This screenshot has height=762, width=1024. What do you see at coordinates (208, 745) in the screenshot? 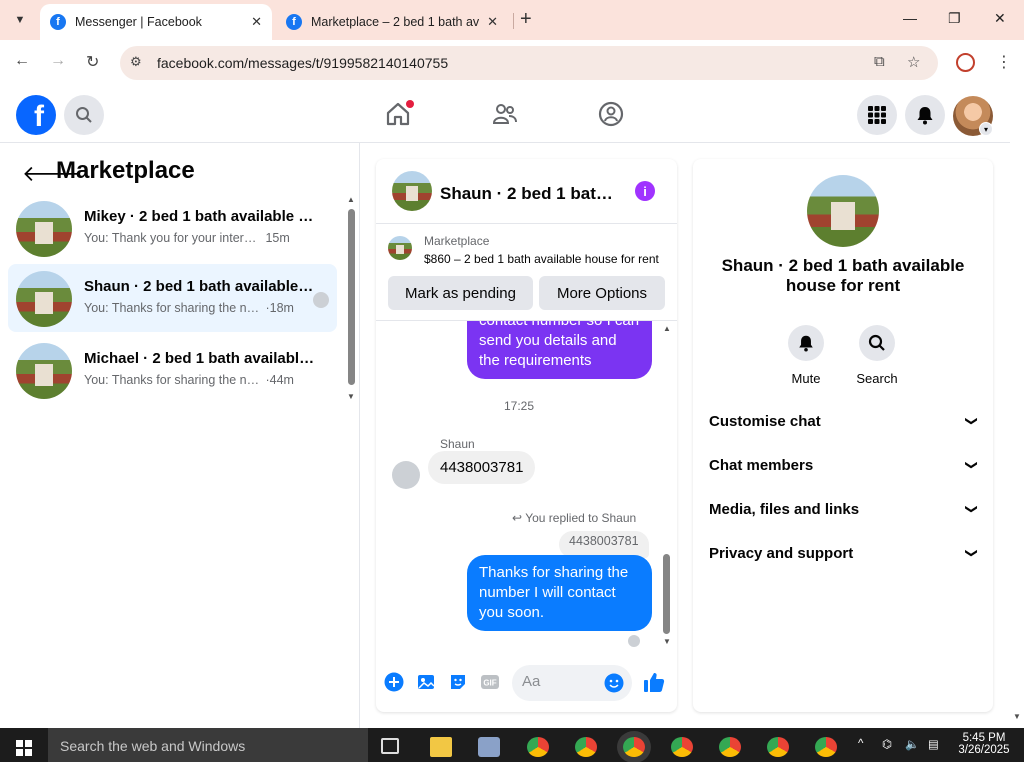
I see `taskbar-search-box: Search the web and Windows` at bounding box center [208, 745].